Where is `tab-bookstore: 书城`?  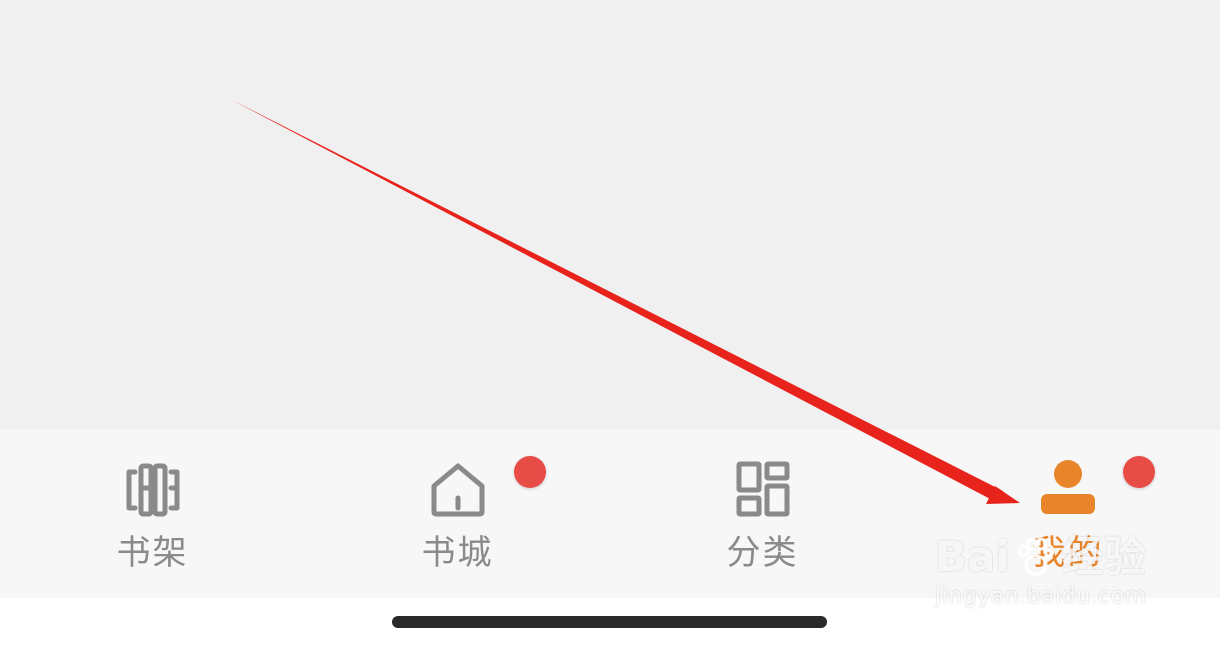
tab-bookstore: 书城 is located at coordinates (457, 514).